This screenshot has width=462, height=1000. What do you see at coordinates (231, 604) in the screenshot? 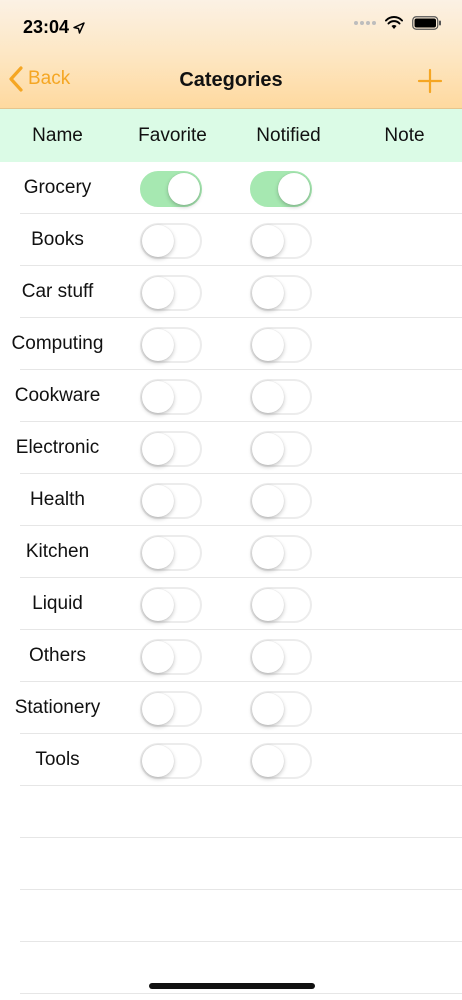
I see `table-row: Liquid` at bounding box center [231, 604].